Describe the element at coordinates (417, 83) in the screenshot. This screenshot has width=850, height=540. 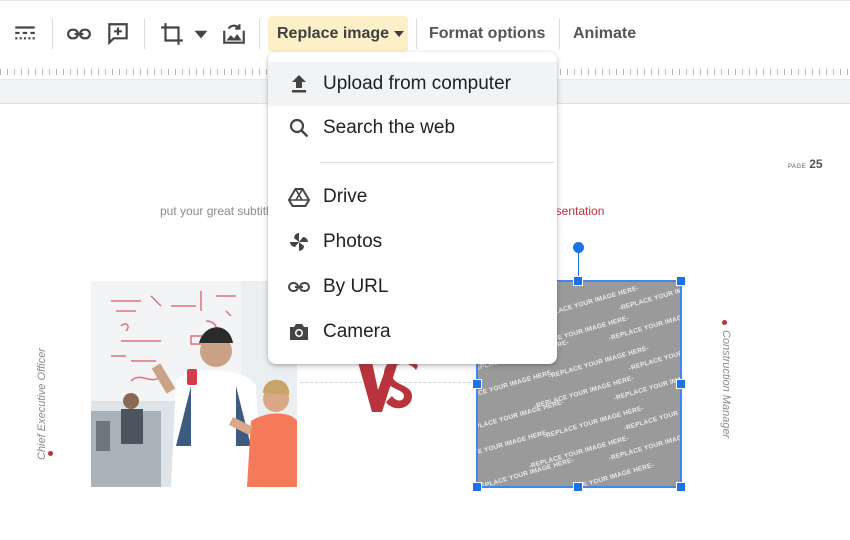
I see `menu-item-label: Upload from computer` at that location.